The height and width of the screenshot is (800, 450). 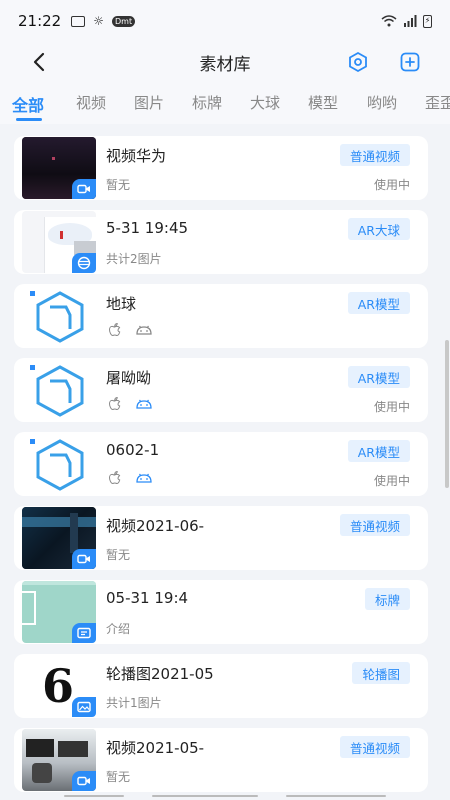 What do you see at coordinates (382, 102) in the screenshot?
I see `tab-yoyo: 哟哟` at bounding box center [382, 102].